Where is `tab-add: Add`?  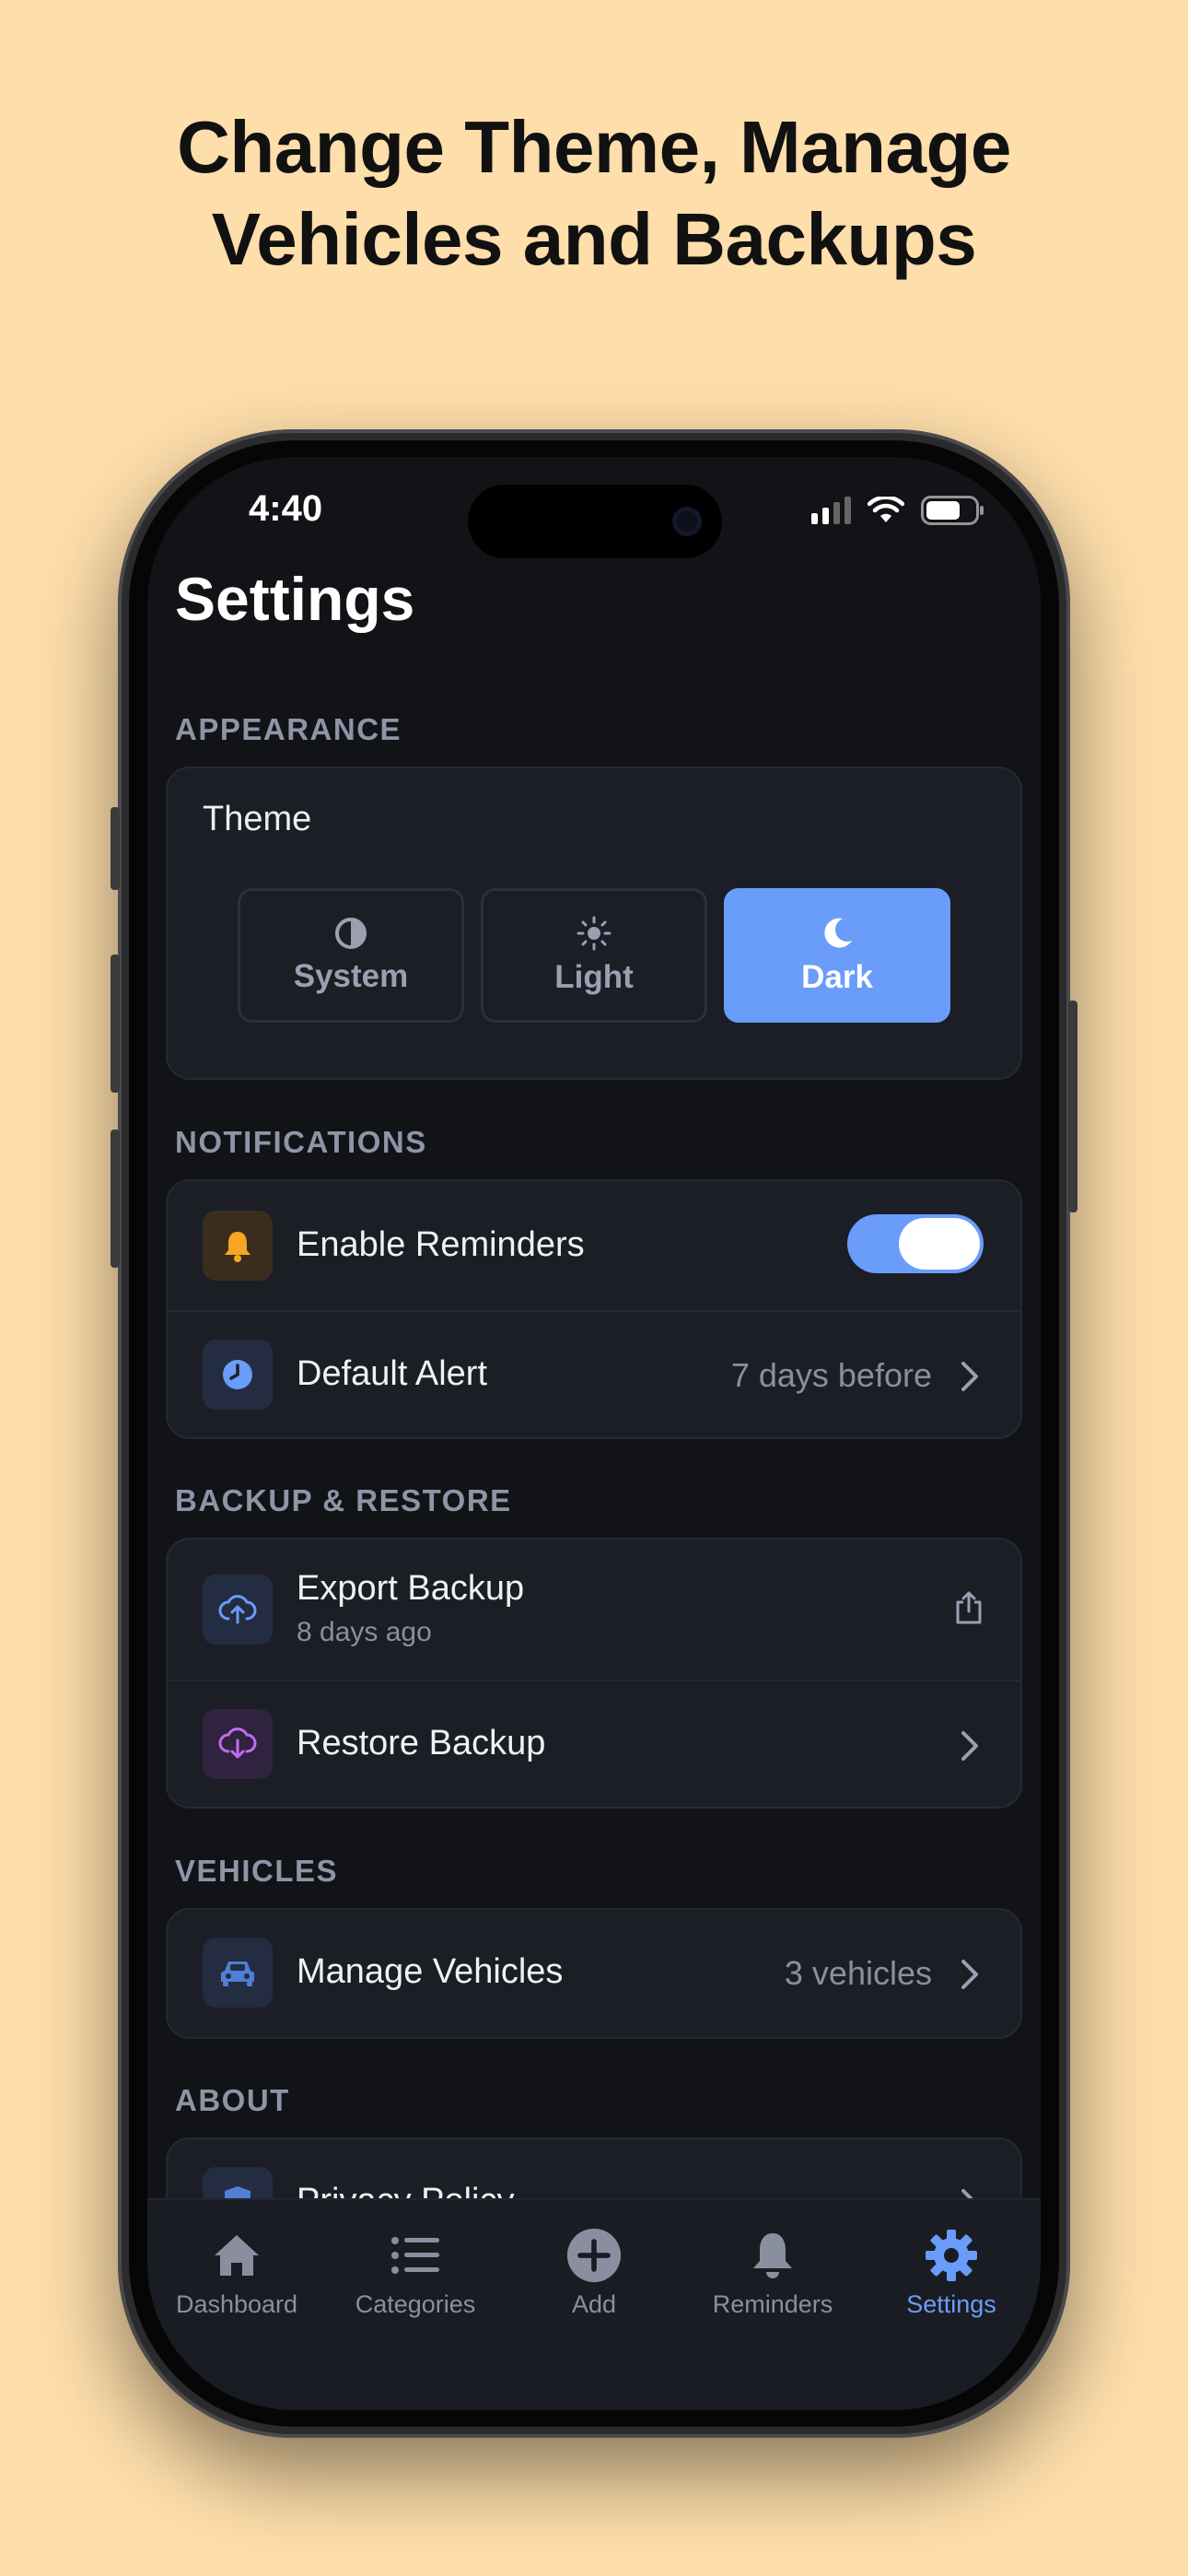
tab-add: Add is located at coordinates (594, 2273).